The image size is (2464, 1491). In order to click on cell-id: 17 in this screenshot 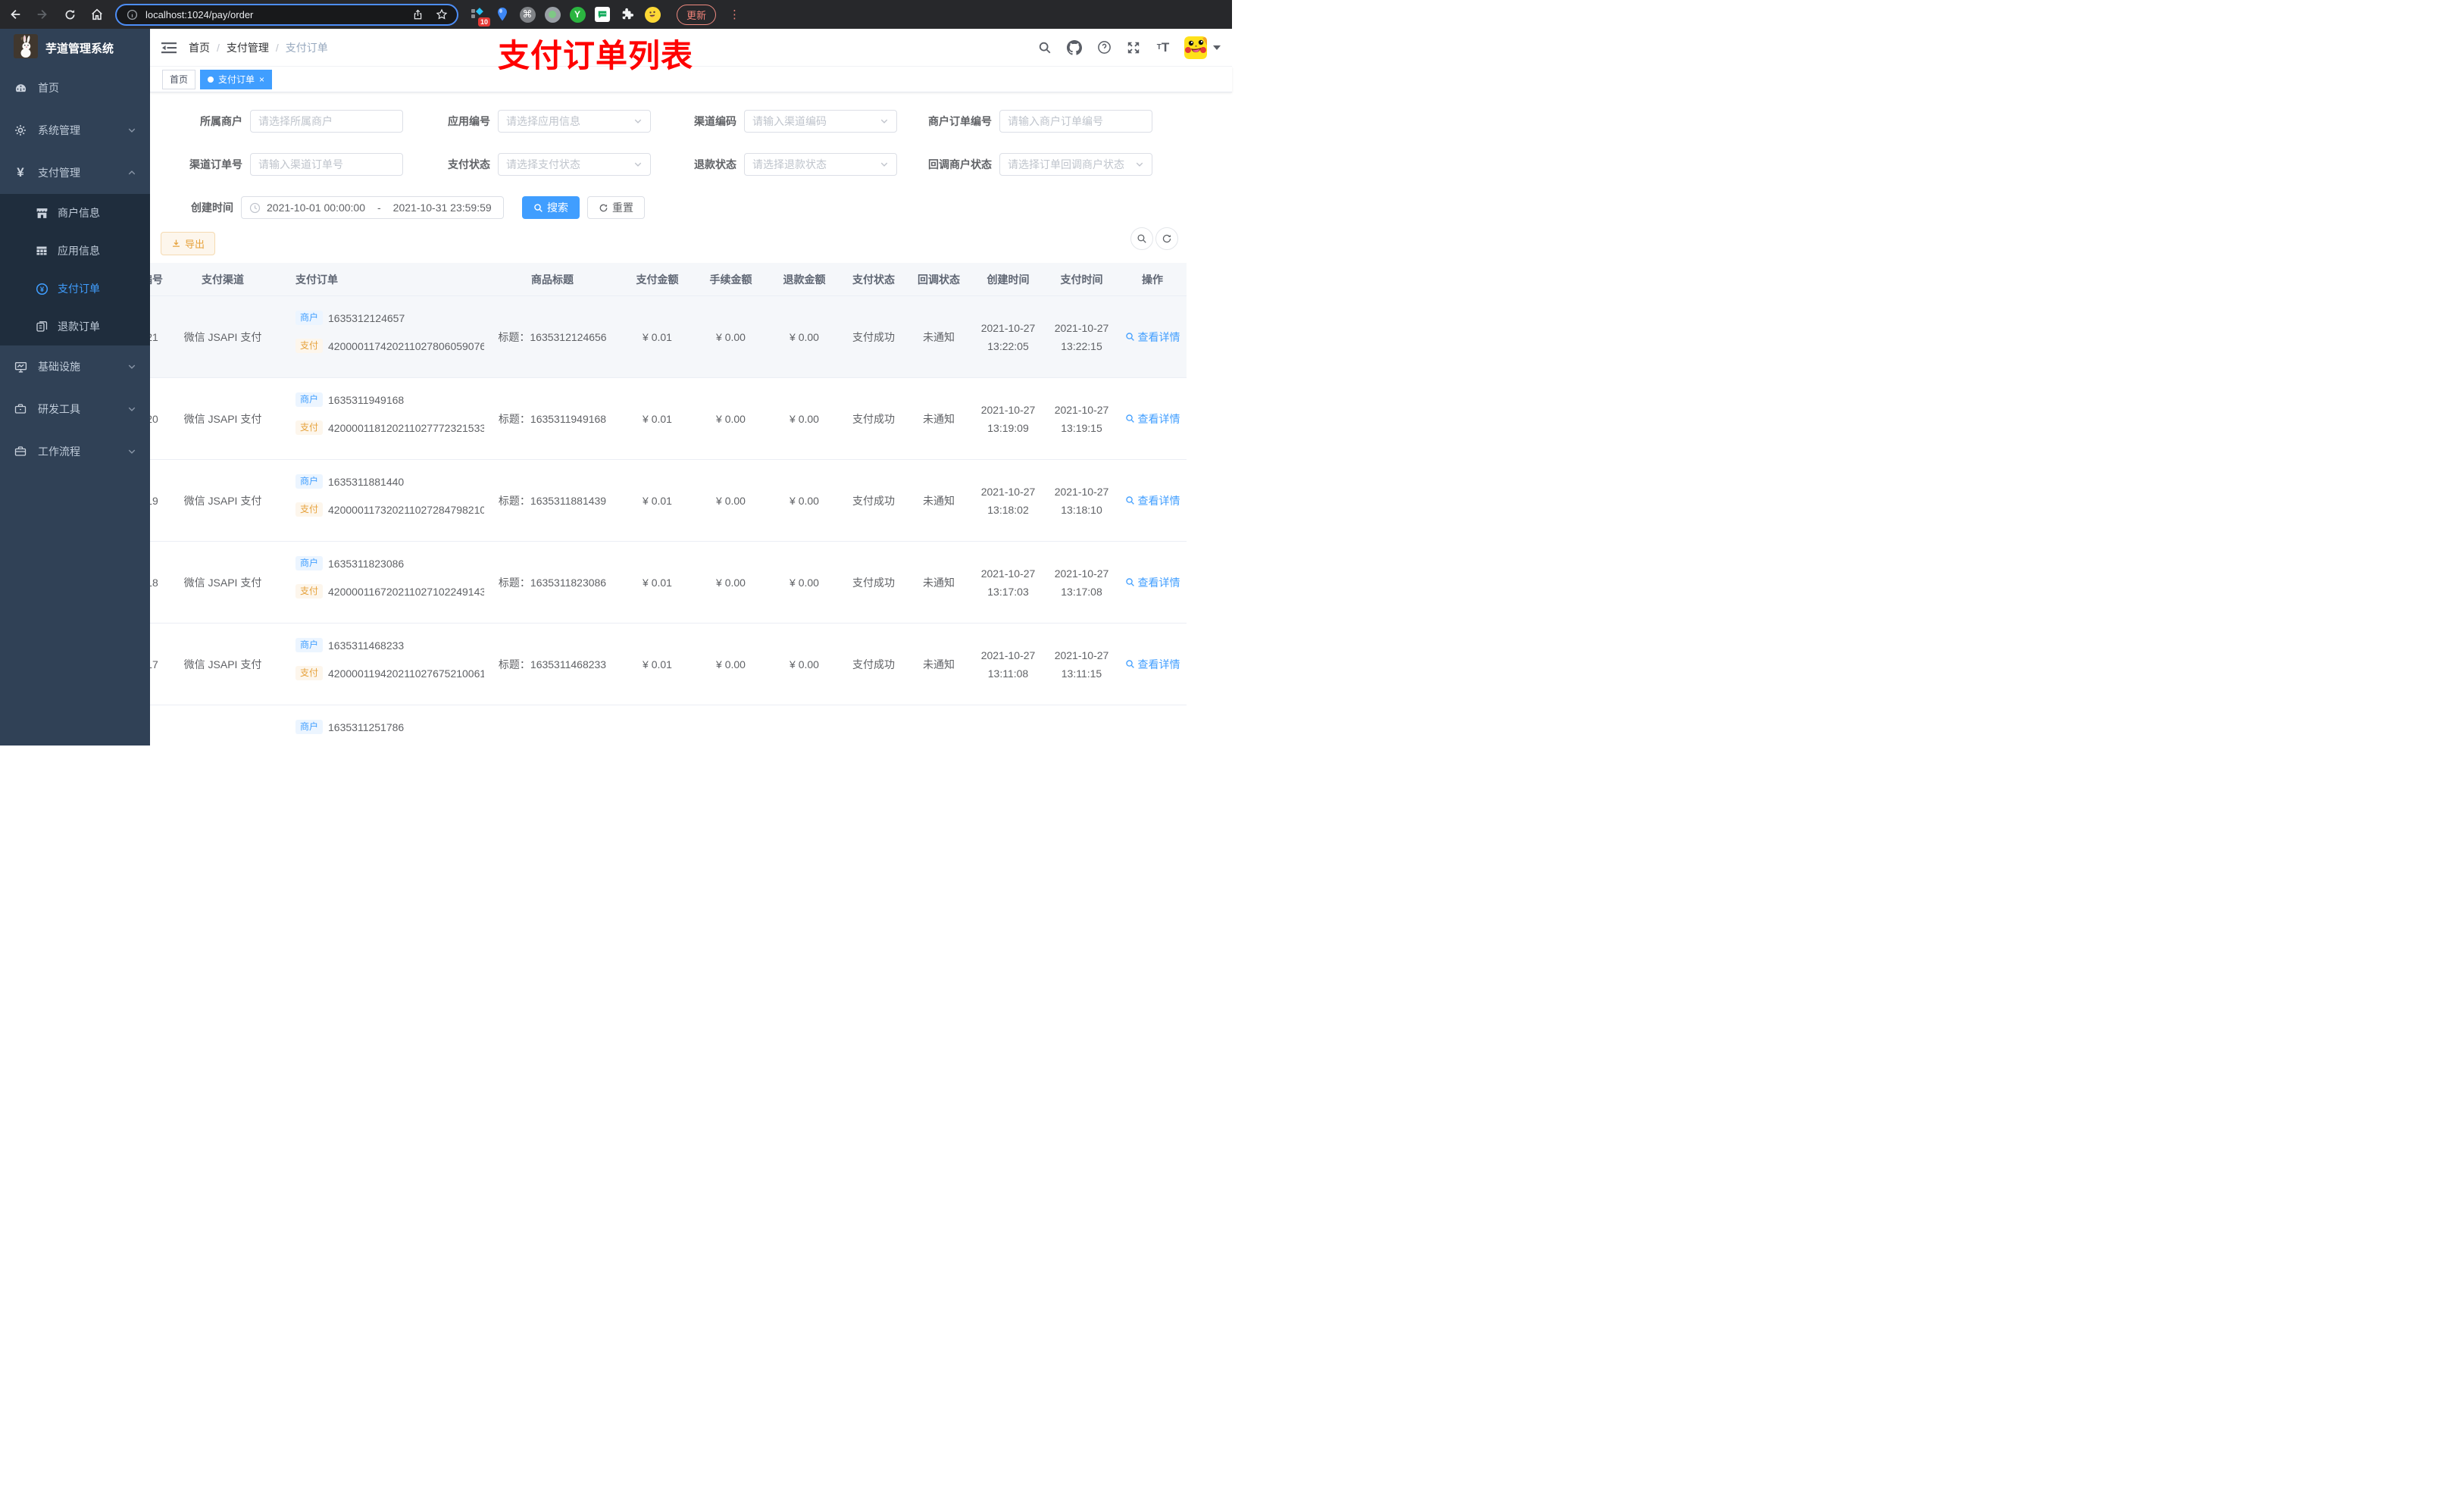, I will do `click(154, 664)`.